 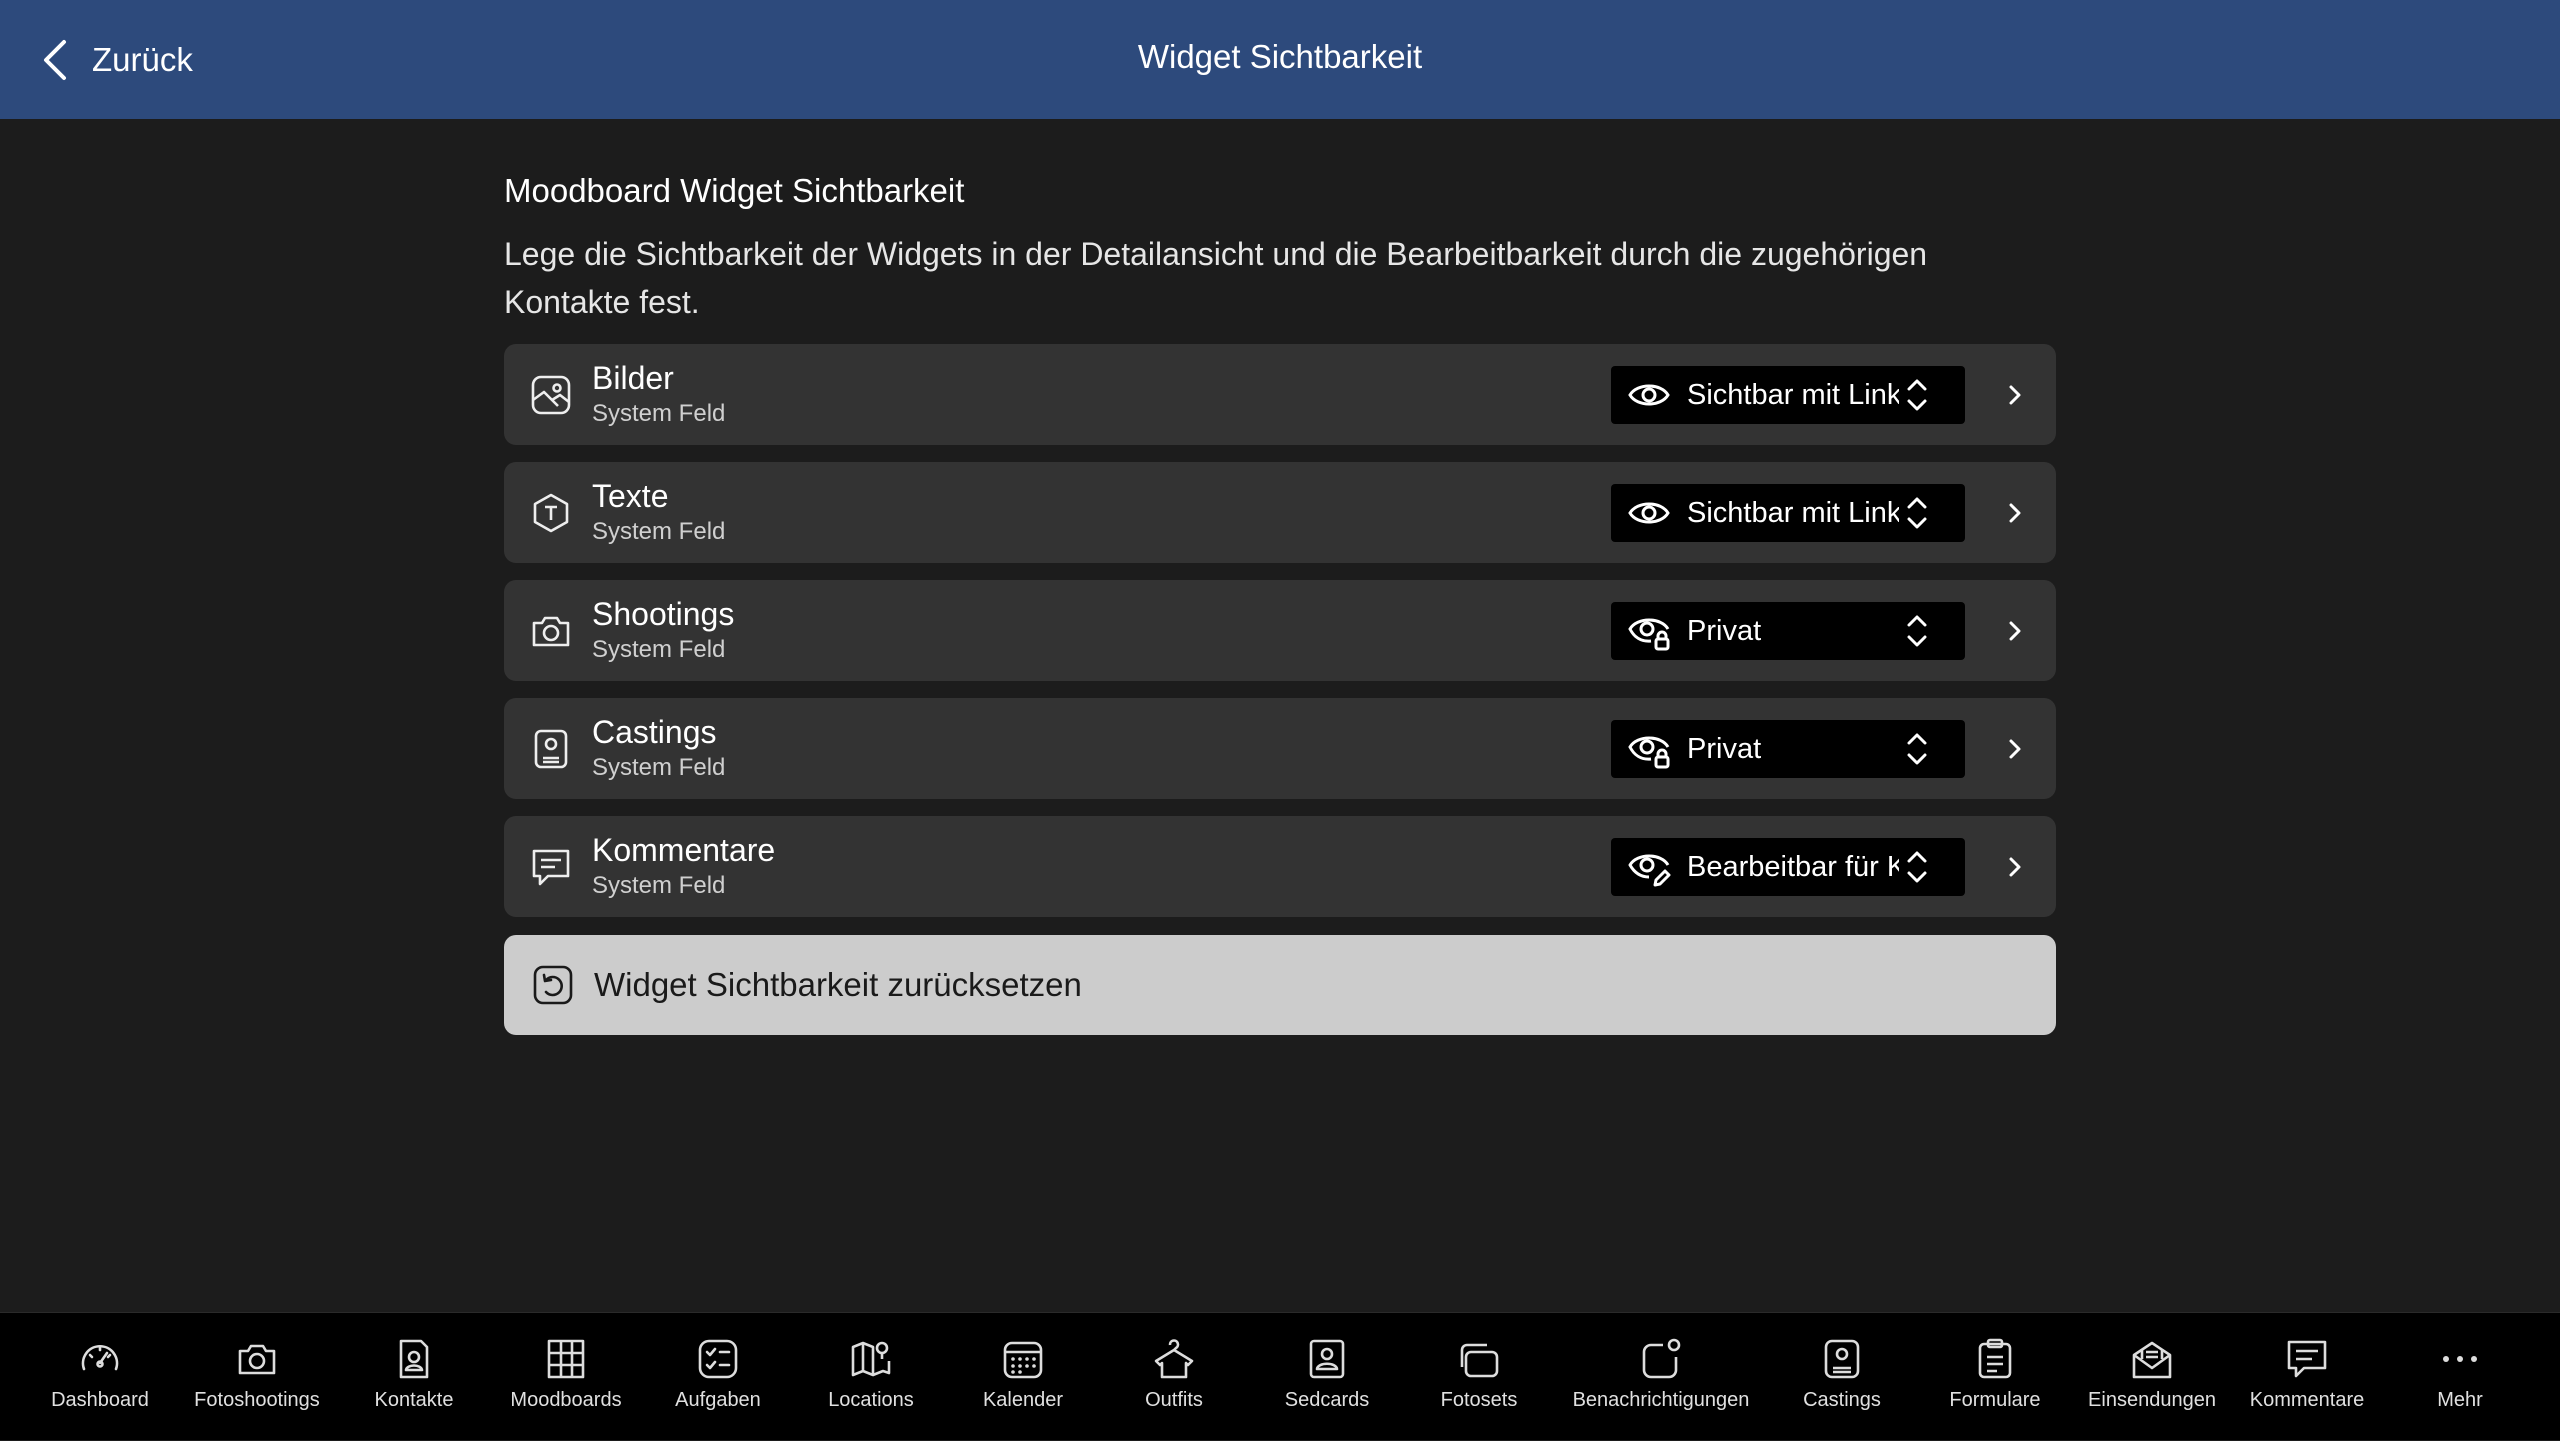 What do you see at coordinates (566, 1377) in the screenshot?
I see `tab-moodboards: Moodboards` at bounding box center [566, 1377].